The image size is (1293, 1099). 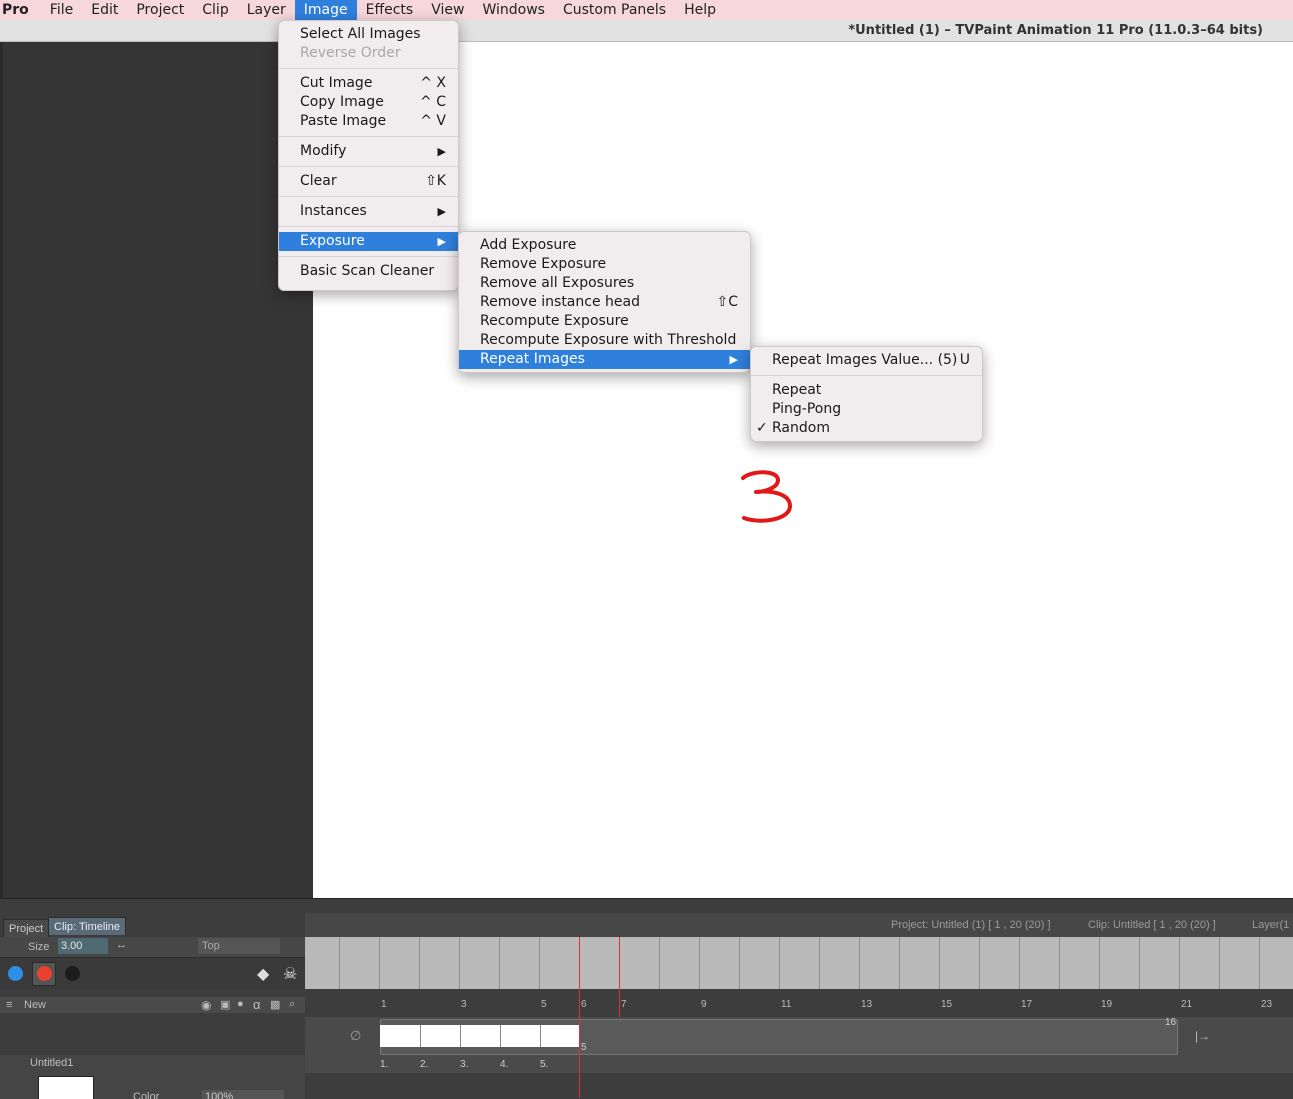 I want to click on ruler-tick: 23, so click(x=1267, y=1004).